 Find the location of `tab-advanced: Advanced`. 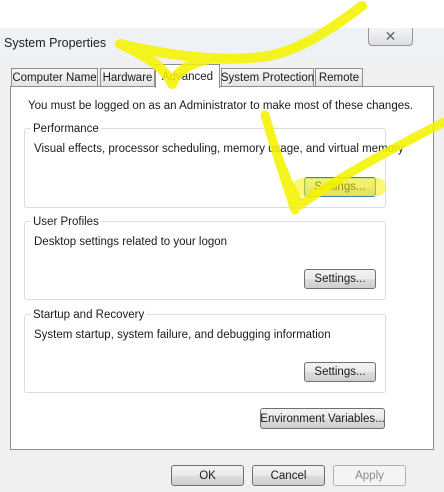

tab-advanced: Advanced is located at coordinates (187, 76).